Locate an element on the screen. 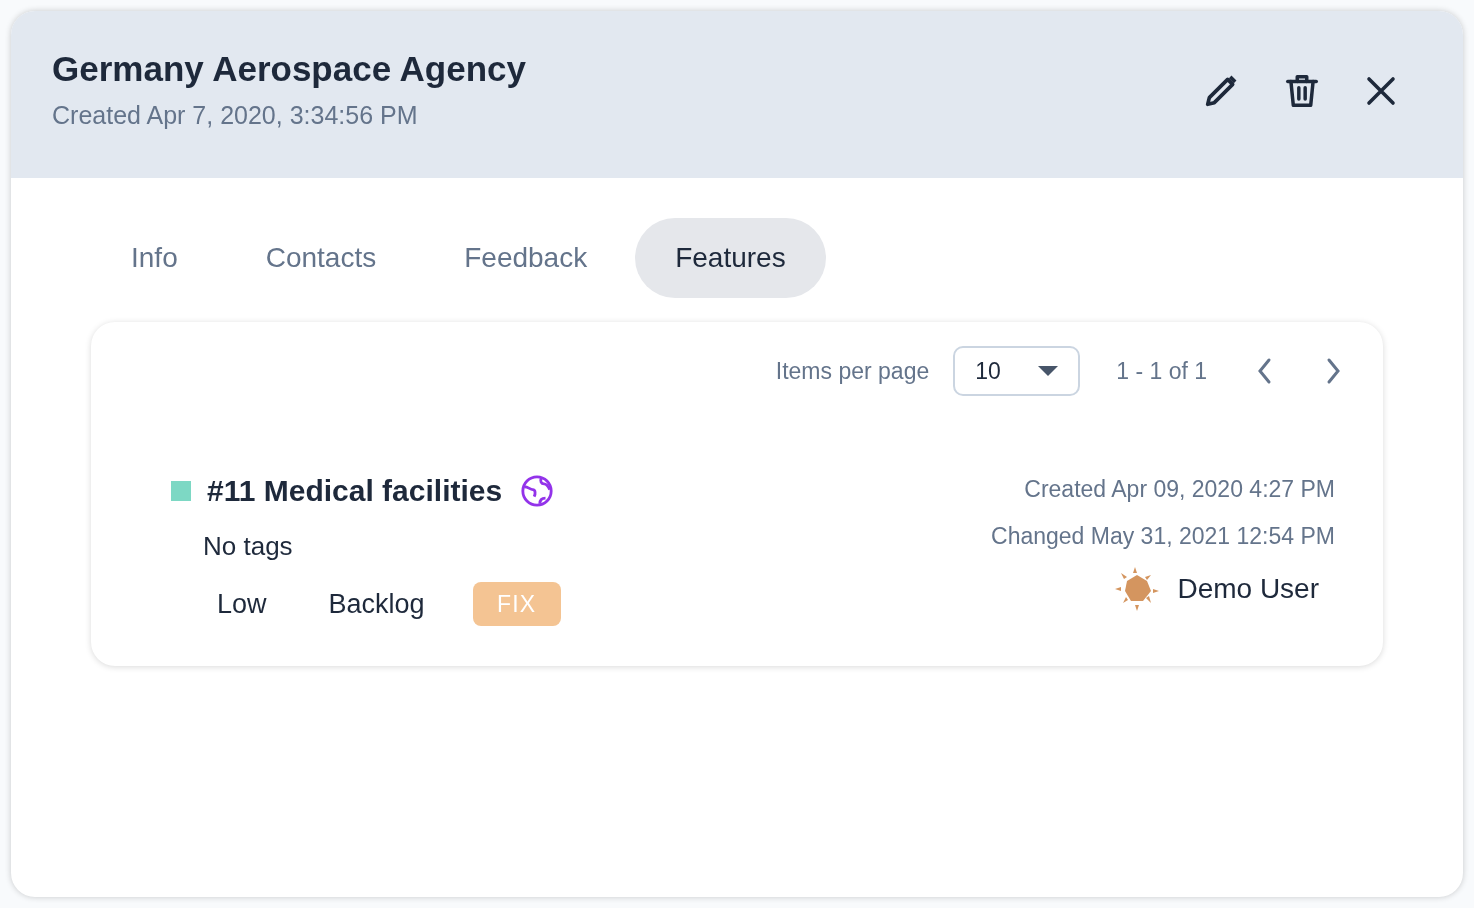  tags-text: No tags is located at coordinates (248, 546).